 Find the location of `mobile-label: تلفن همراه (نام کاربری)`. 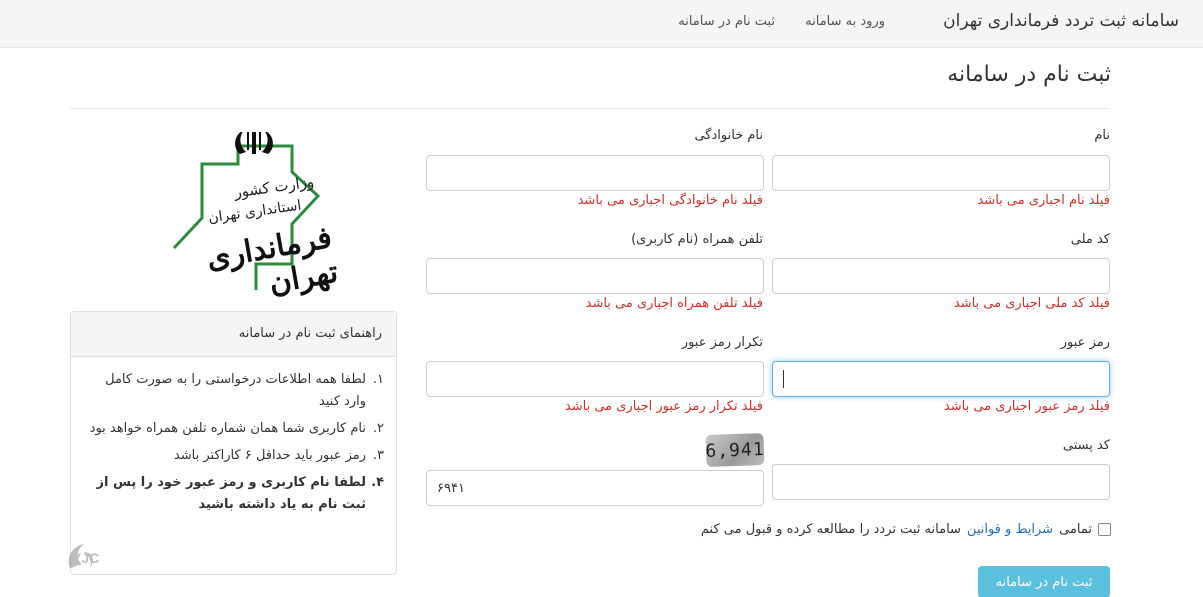

mobile-label: تلفن همراه (نام کاربری) is located at coordinates (697, 239).